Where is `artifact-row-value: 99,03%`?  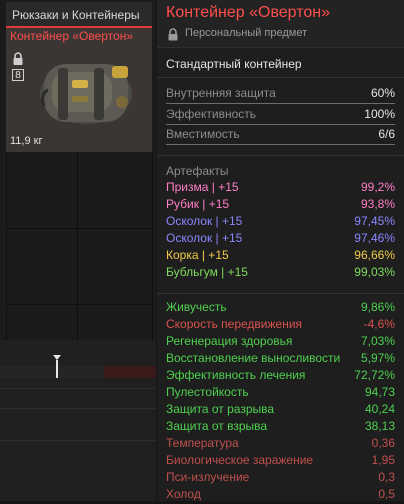 artifact-row-value: 99,03% is located at coordinates (374, 272).